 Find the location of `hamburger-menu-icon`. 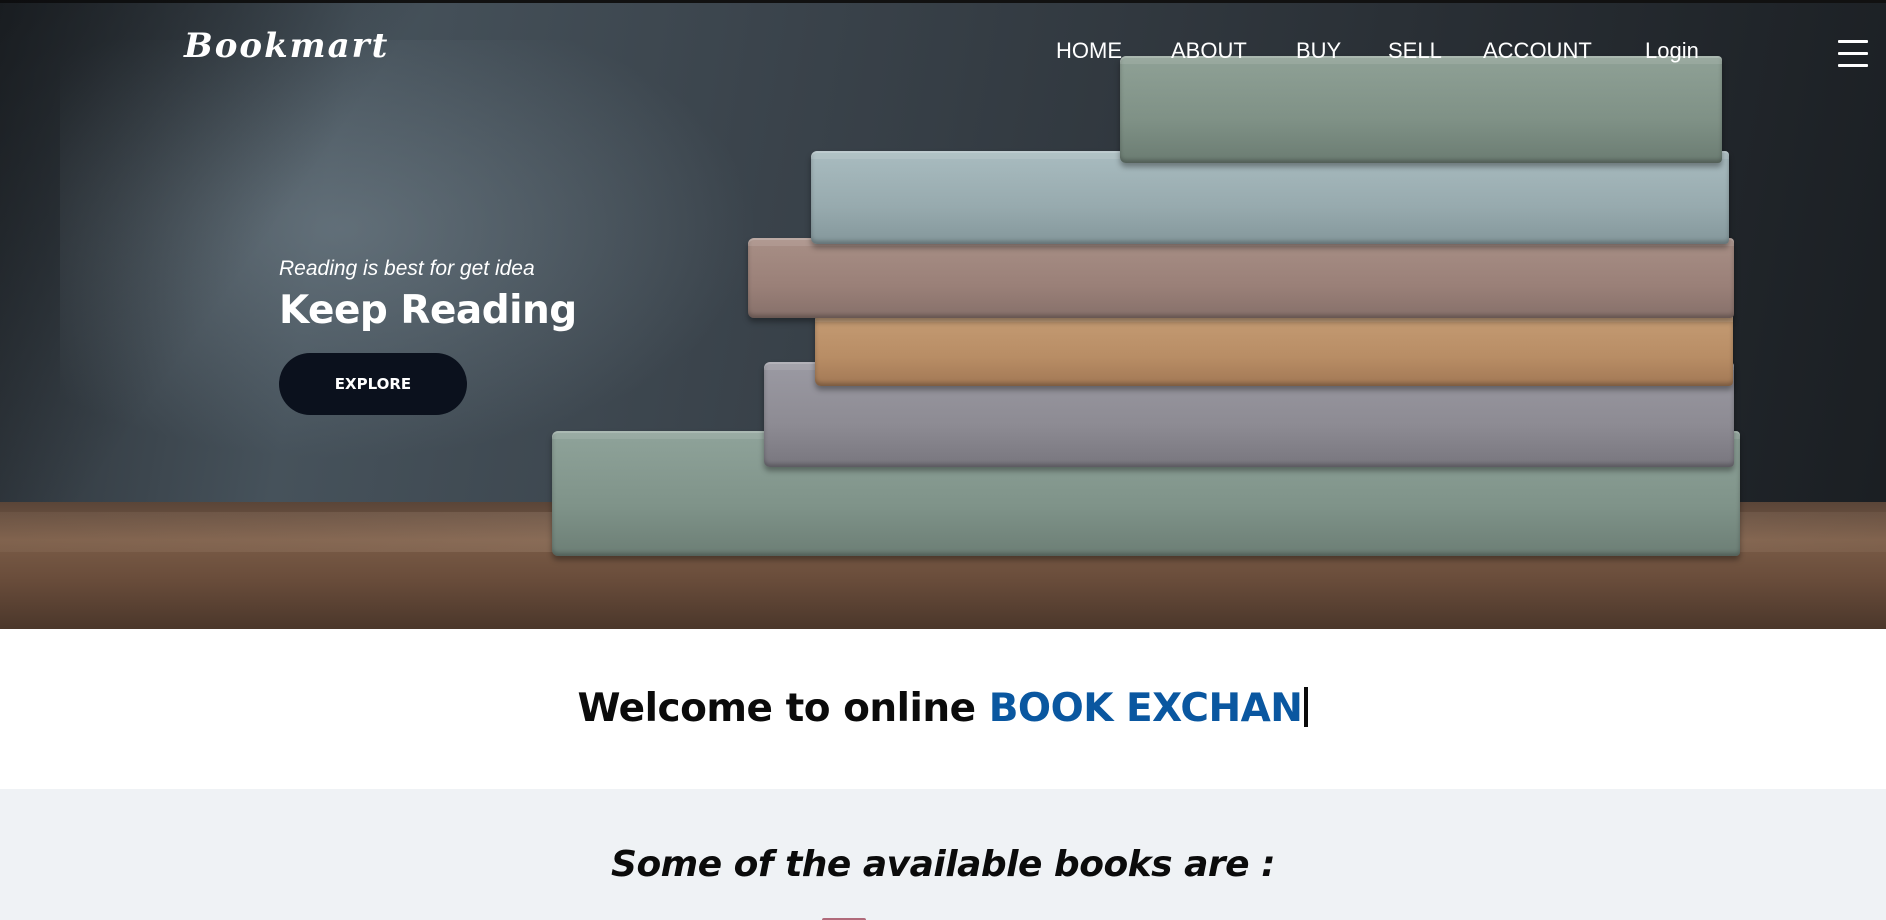

hamburger-menu-icon is located at coordinates (1853, 55).